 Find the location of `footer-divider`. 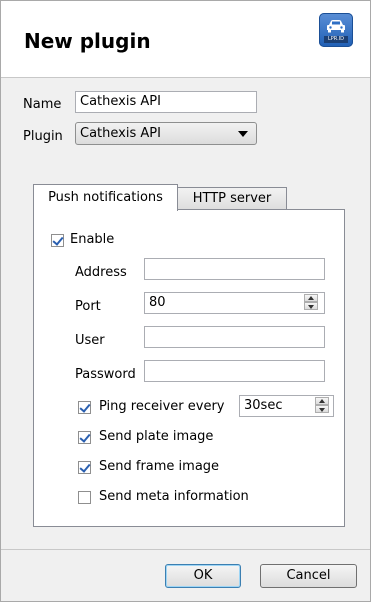

footer-divider is located at coordinates (185, 549).